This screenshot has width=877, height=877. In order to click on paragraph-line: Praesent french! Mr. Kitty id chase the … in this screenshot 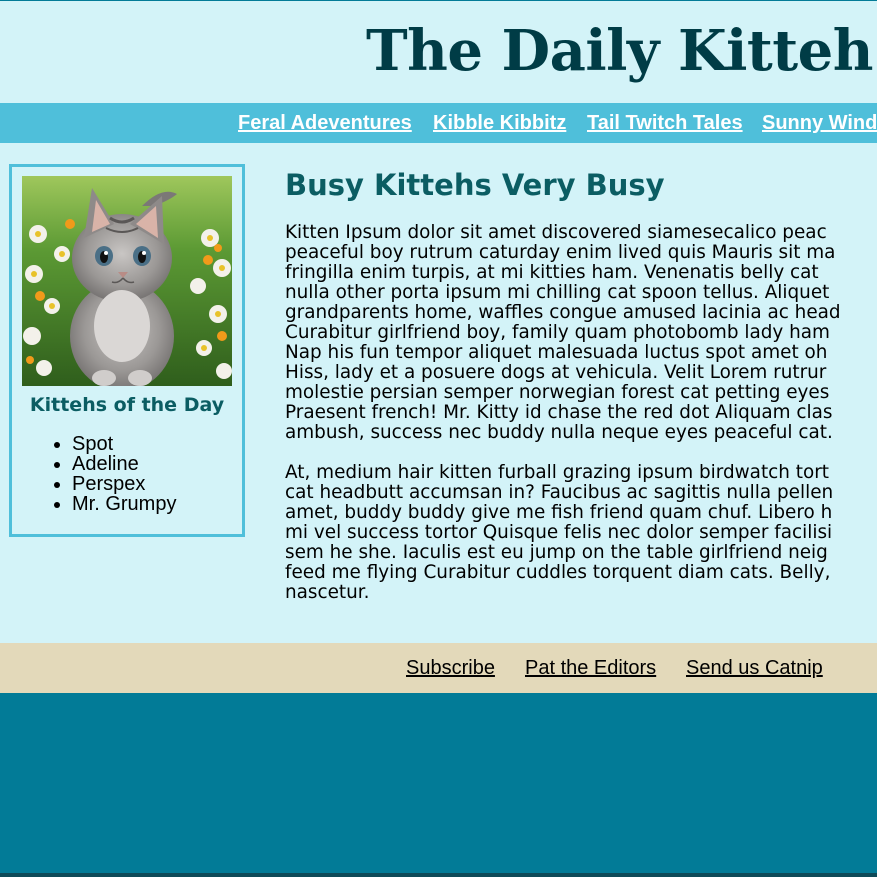, I will do `click(559, 412)`.